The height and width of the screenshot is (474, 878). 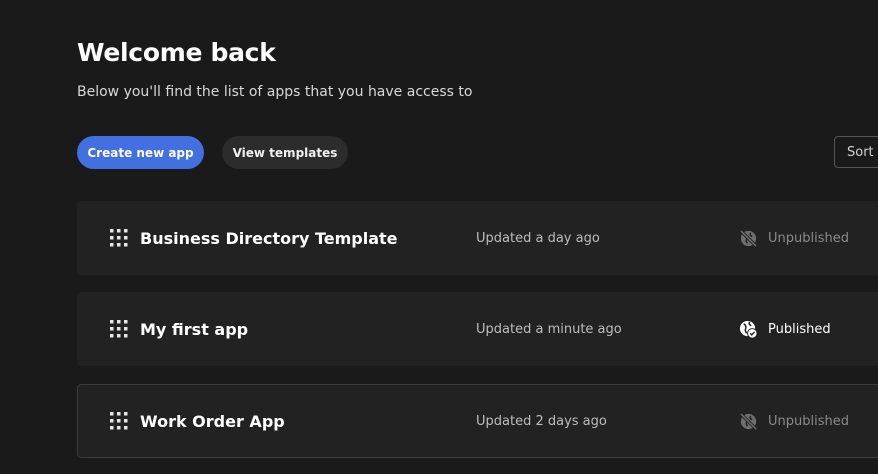 What do you see at coordinates (541, 421) in the screenshot?
I see `app-updated-time: Updated 2 days ago` at bounding box center [541, 421].